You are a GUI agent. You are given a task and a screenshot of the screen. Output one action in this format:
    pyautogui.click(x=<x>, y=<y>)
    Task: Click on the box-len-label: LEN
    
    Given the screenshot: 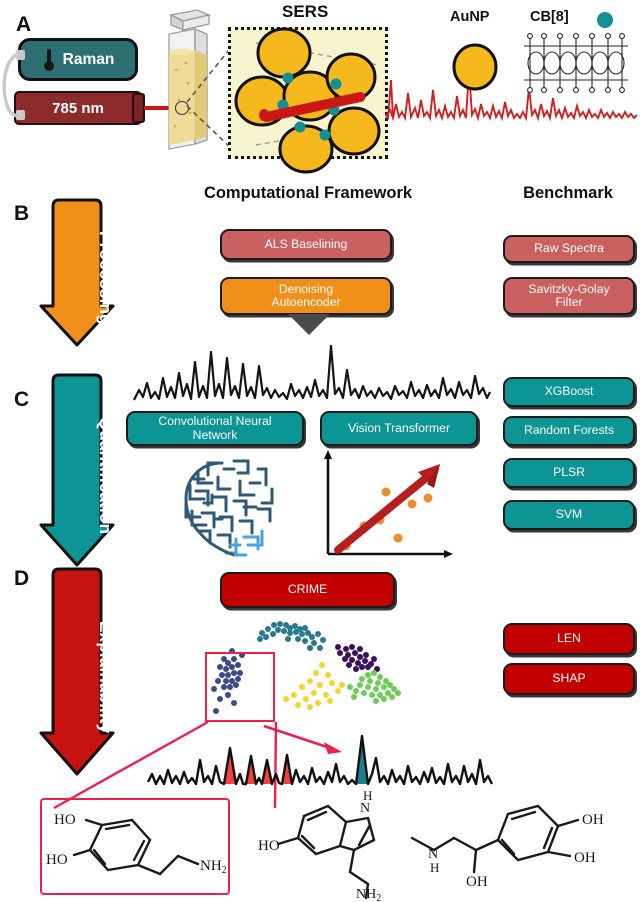 What is the action you would take?
    pyautogui.click(x=569, y=638)
    